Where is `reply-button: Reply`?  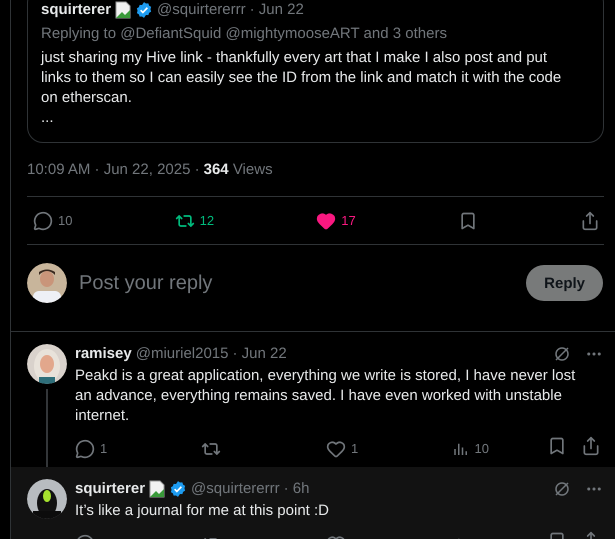
reply-button: Reply is located at coordinates (564, 283).